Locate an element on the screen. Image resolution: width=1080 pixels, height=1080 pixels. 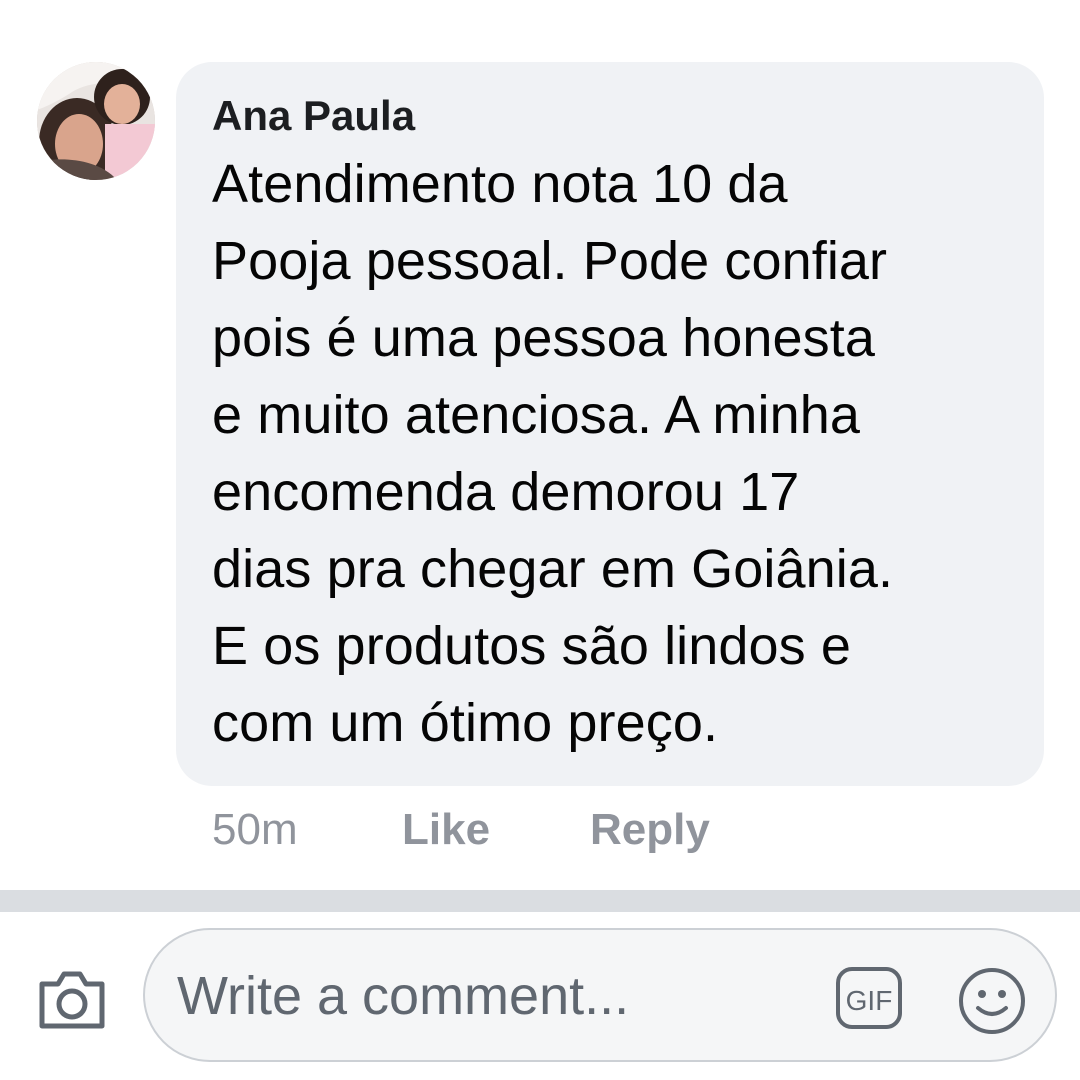
comment-input is located at coordinates (497, 996).